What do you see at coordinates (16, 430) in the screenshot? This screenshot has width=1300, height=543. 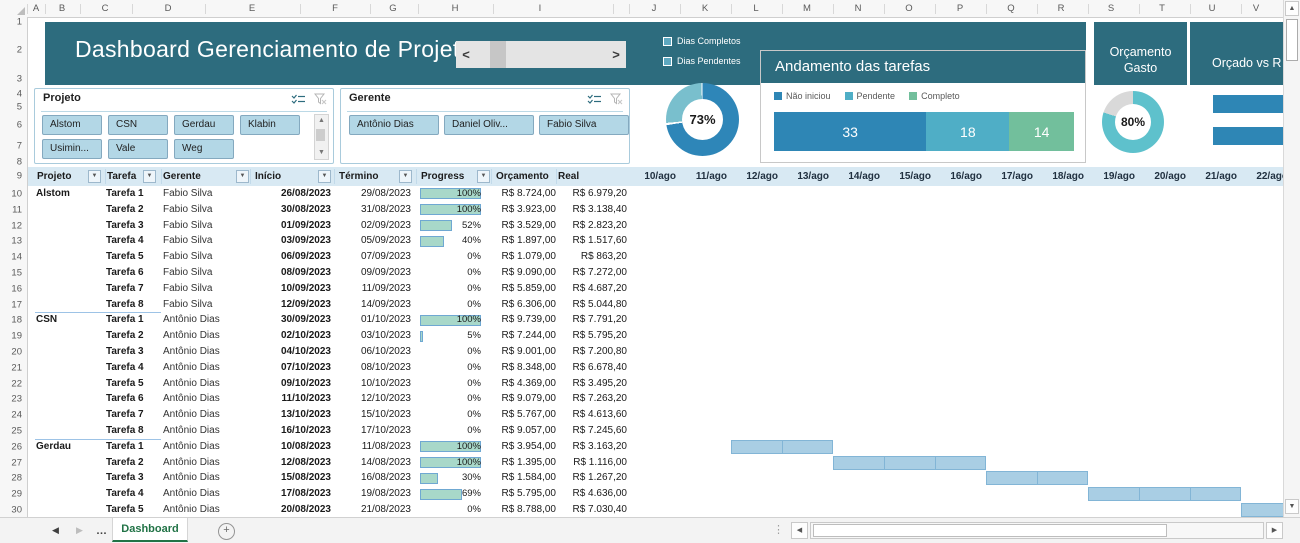 I see `row-header-25: 25` at bounding box center [16, 430].